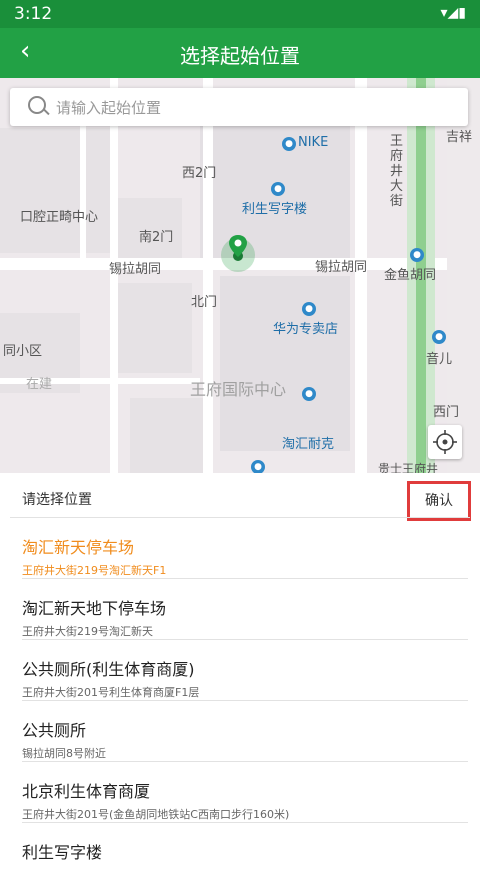 This screenshot has width=480, height=884. What do you see at coordinates (86, 791) in the screenshot?
I see `result-name: 北京利生体育商厦` at bounding box center [86, 791].